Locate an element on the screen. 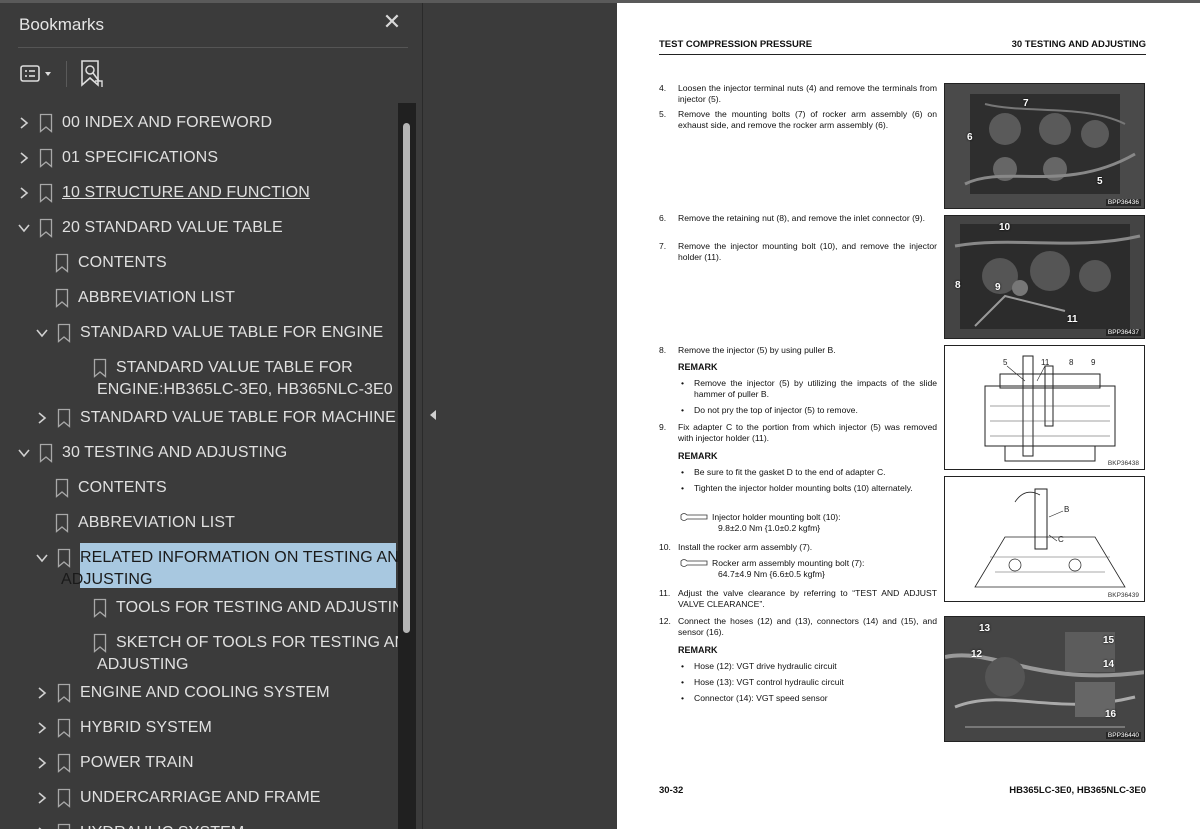  chevron-left-icon is located at coordinates (433, 415).